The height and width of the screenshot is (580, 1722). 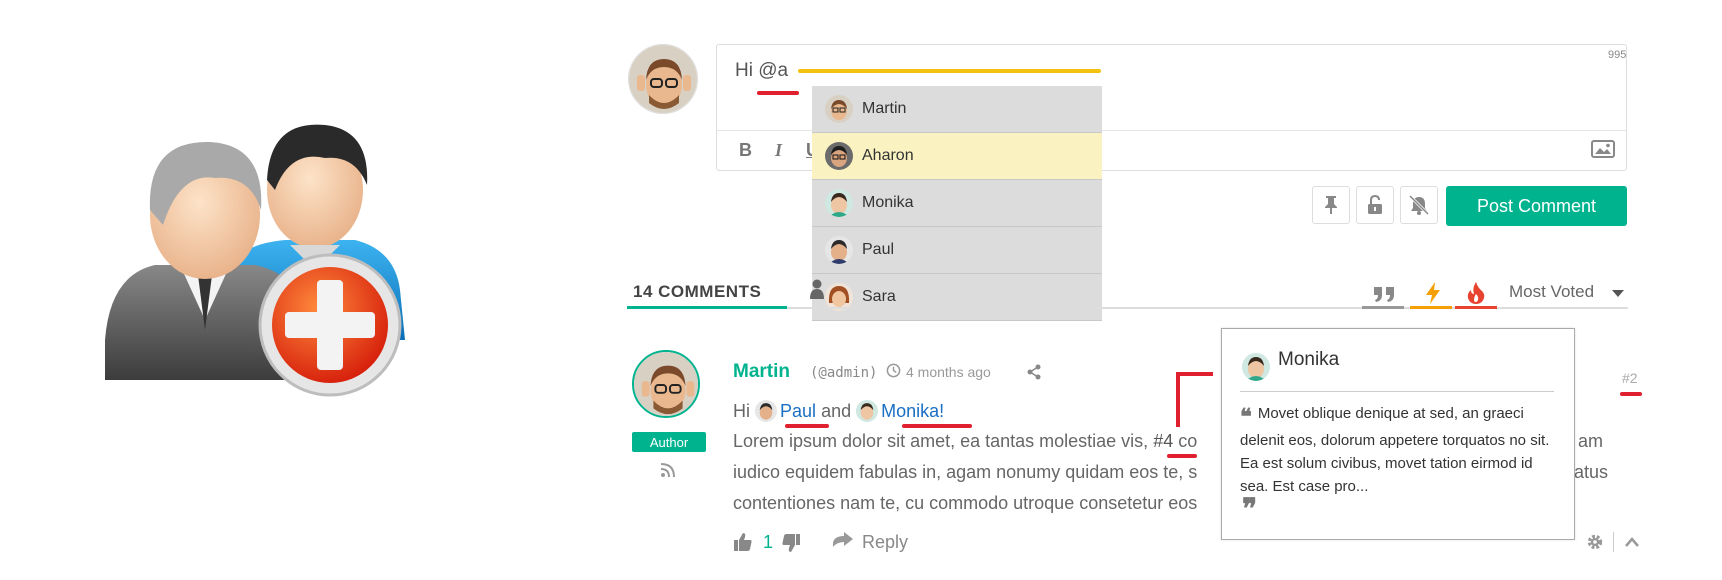 I want to click on rss-icon, so click(x=668, y=470).